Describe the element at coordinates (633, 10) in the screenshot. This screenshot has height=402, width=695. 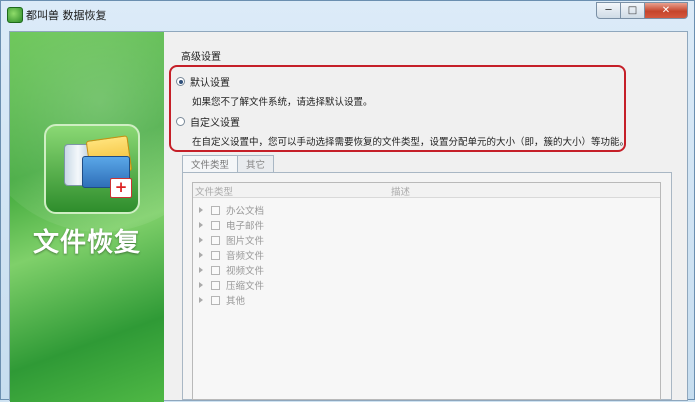
I see `maximize-button: □` at that location.